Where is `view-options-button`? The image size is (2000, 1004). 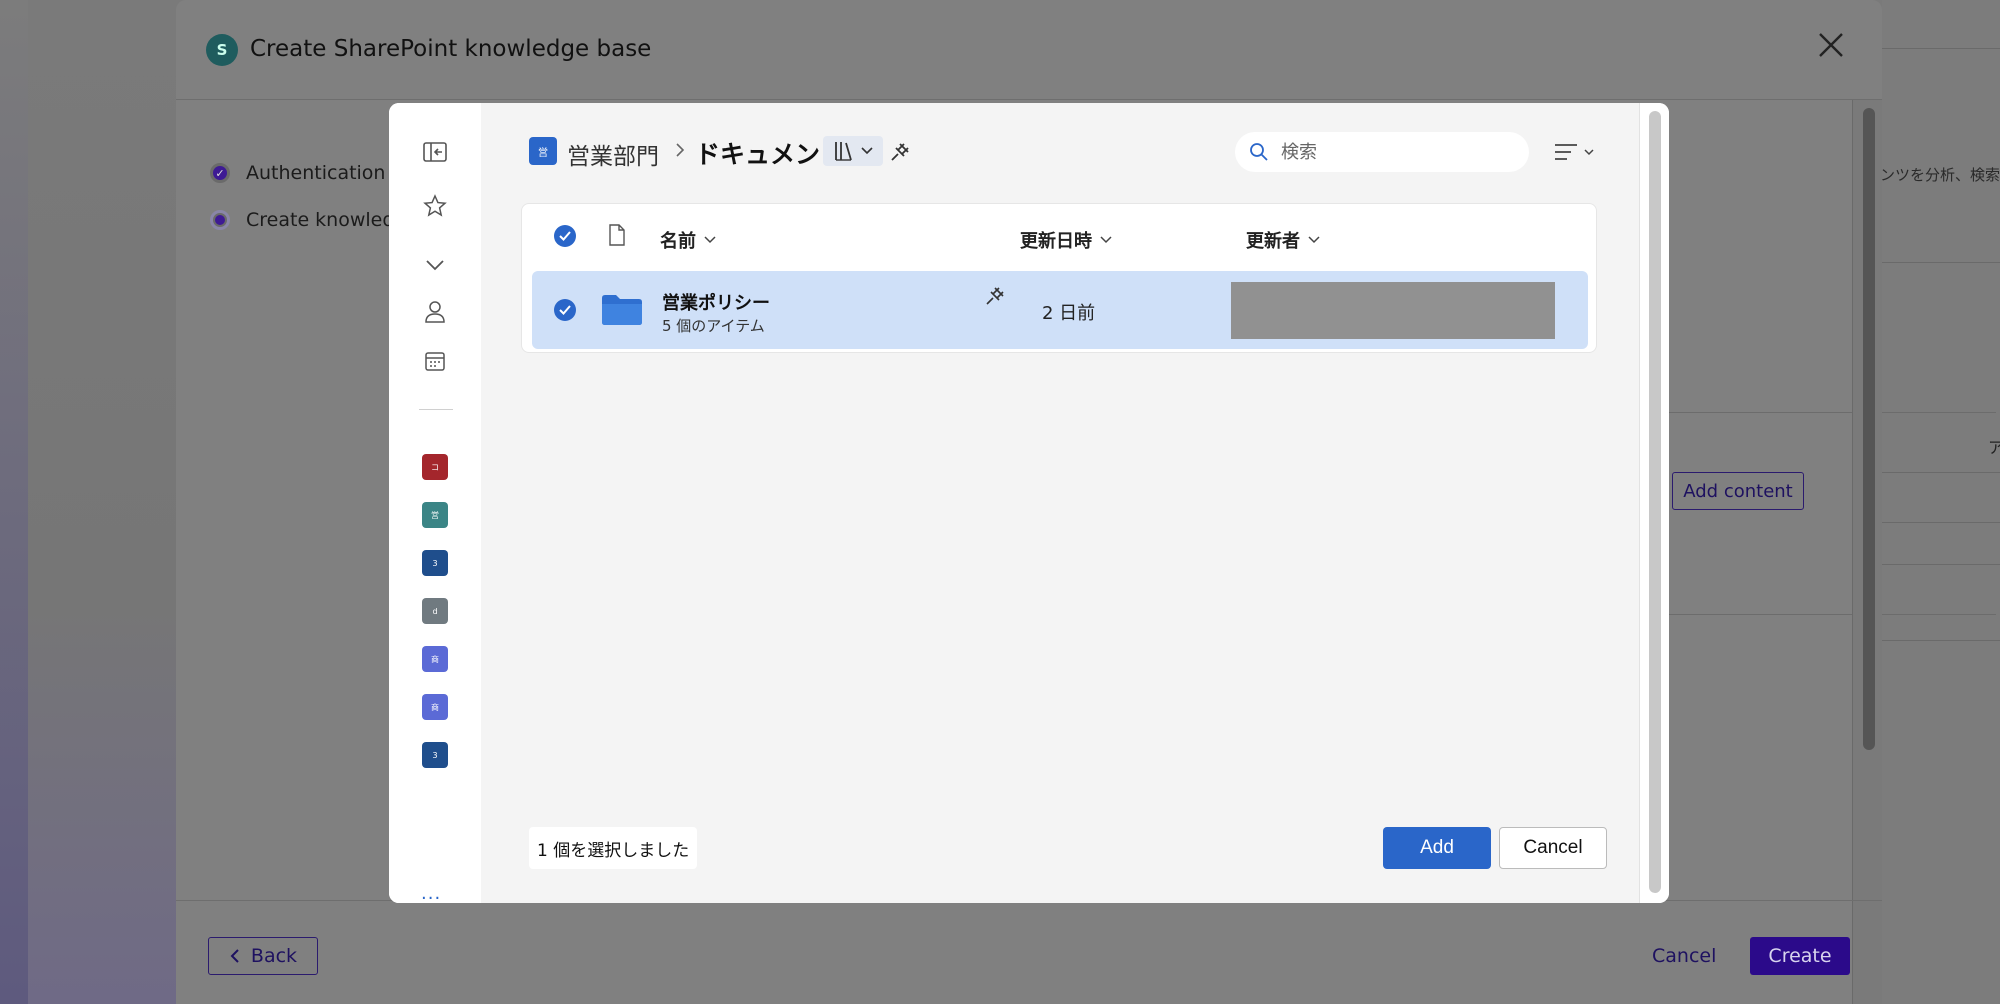 view-options-button is located at coordinates (1574, 152).